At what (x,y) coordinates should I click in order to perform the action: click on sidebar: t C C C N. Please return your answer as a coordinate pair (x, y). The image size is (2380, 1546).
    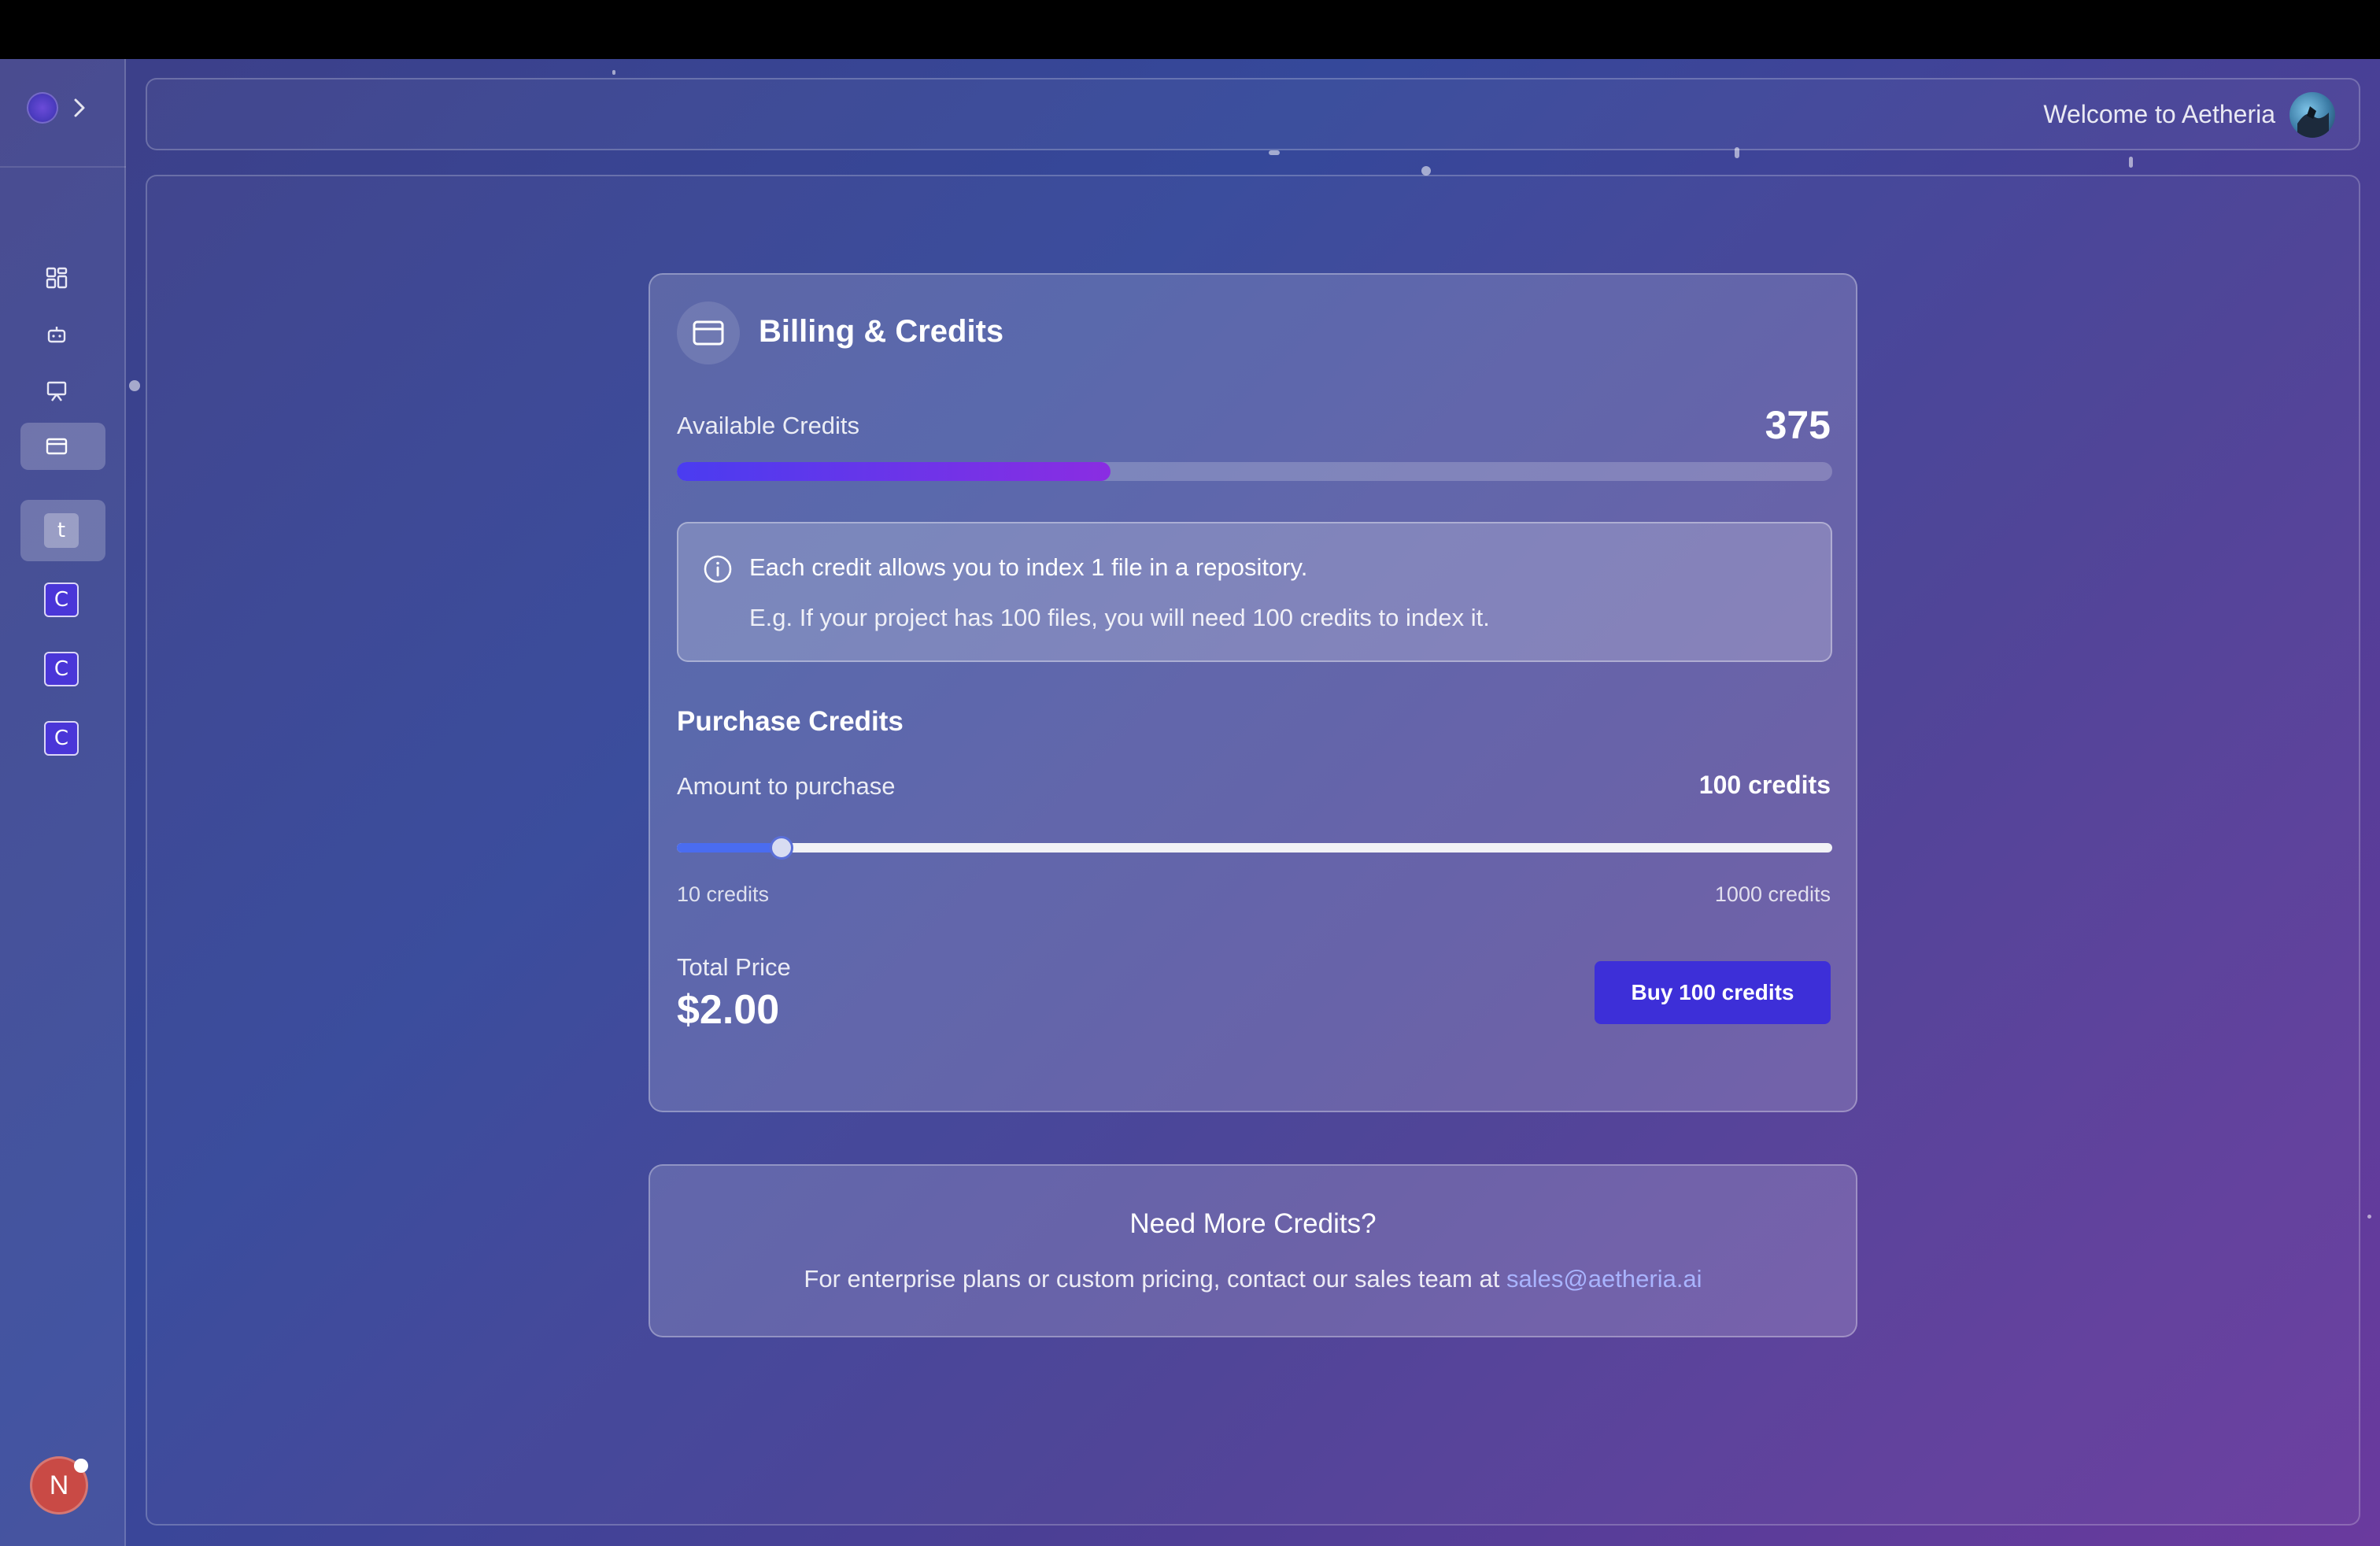
    Looking at the image, I should click on (63, 802).